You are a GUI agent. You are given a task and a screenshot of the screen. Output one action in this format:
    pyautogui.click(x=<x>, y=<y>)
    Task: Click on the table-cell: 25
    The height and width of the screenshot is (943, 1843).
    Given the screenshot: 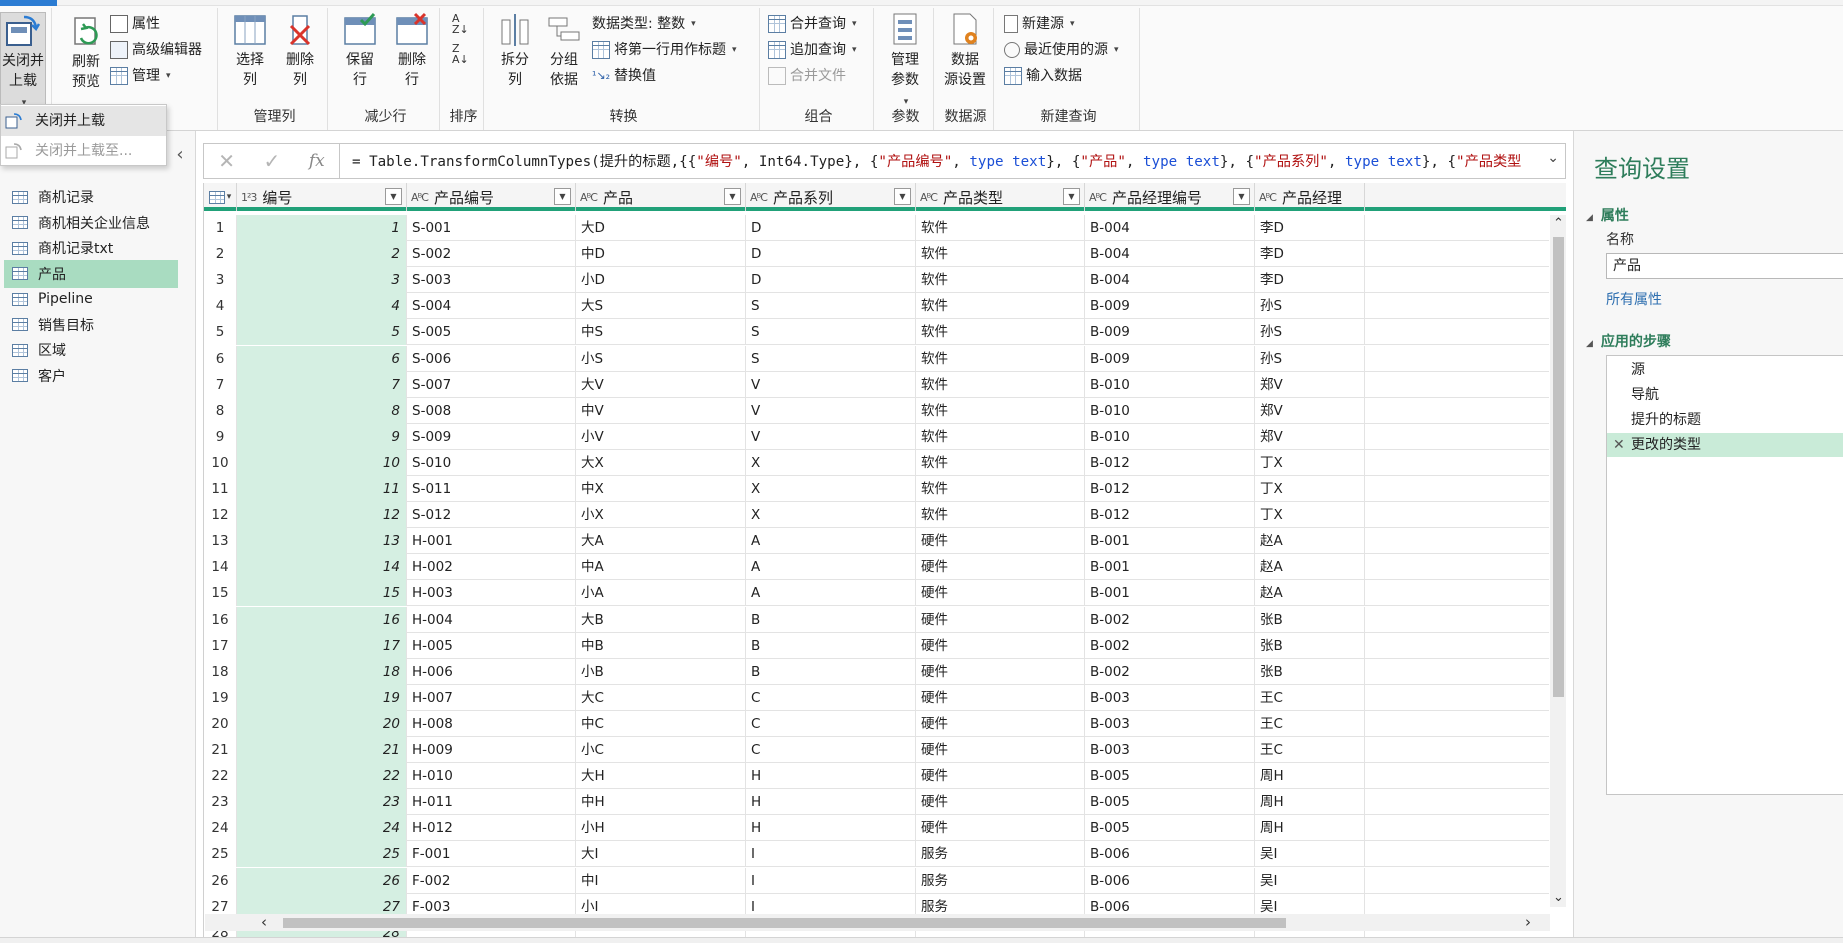 What is the action you would take?
    pyautogui.click(x=322, y=854)
    